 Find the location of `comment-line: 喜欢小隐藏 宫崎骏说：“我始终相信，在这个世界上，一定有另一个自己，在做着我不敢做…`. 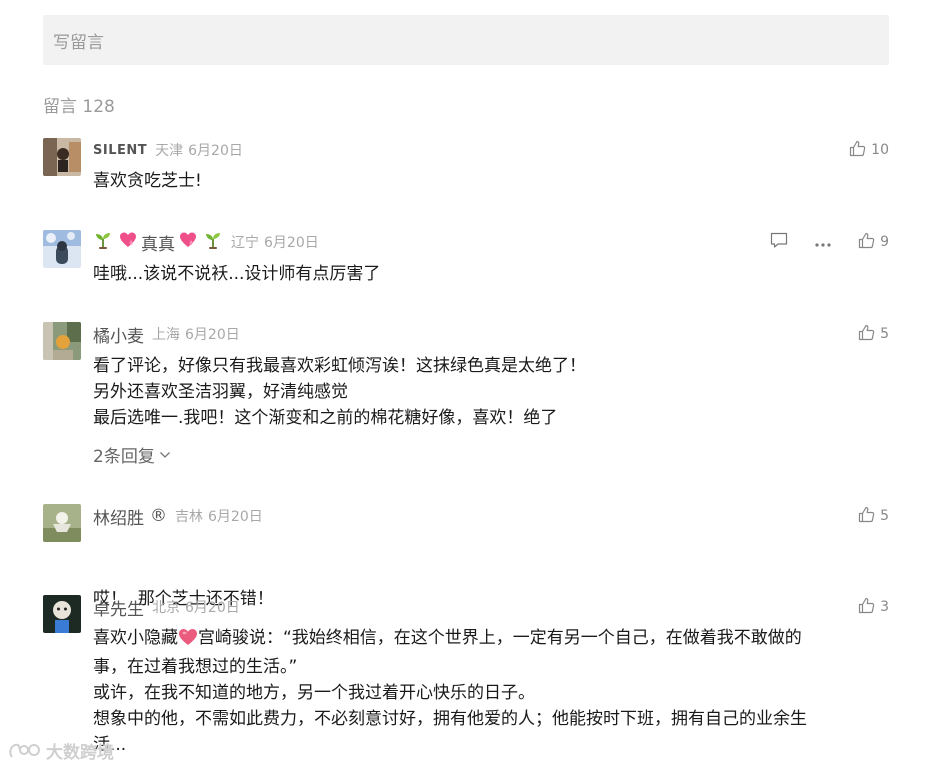

comment-line: 喜欢小隐藏 宫崎骏说：“我始终相信，在这个世界上，一定有另一个自己，在做着我不敢做… is located at coordinates (488, 639).